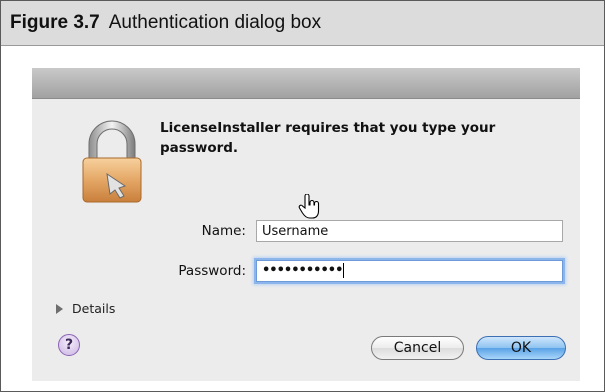 This screenshot has height=392, width=605. I want to click on help-button: ?, so click(69, 345).